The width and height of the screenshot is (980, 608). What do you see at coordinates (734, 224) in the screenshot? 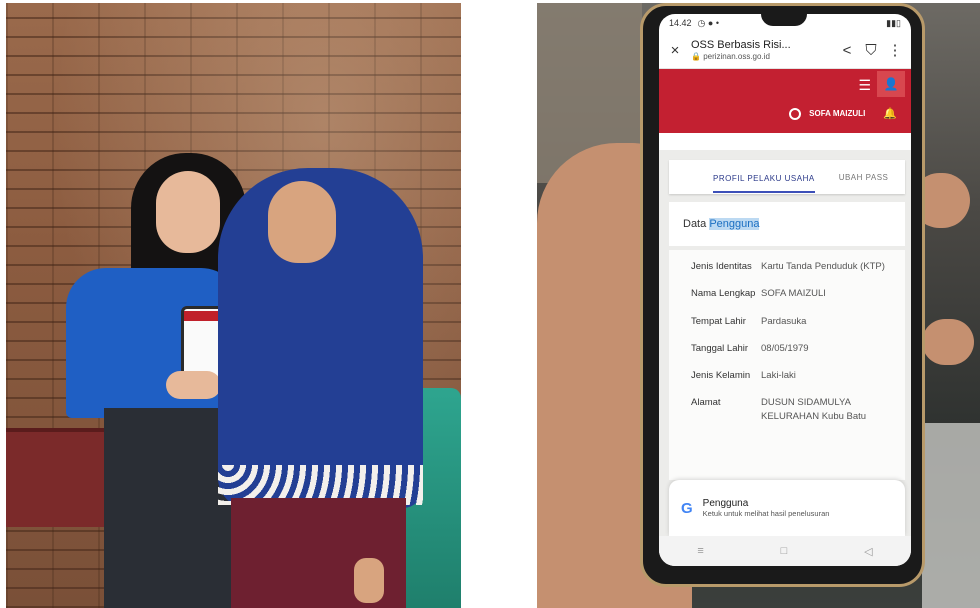
I see `highlighted-word: Pengguna` at bounding box center [734, 224].